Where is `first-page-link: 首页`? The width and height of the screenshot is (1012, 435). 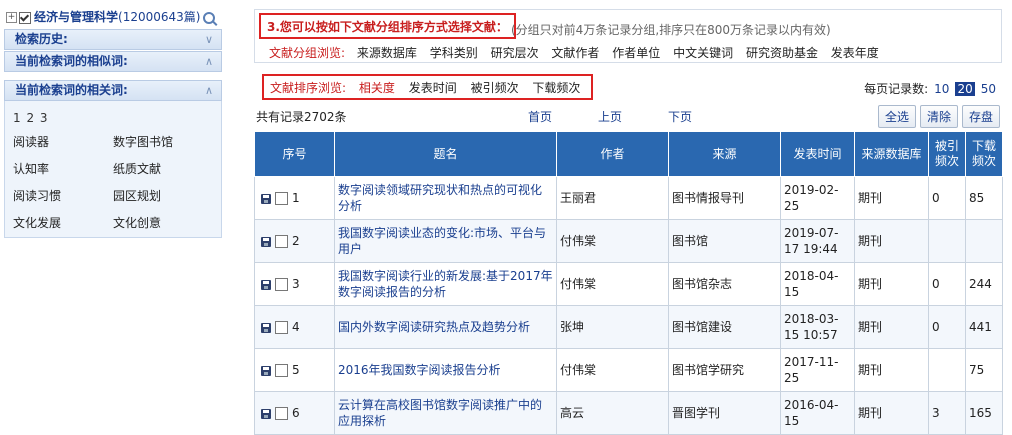
first-page-link: 首页 is located at coordinates (540, 116).